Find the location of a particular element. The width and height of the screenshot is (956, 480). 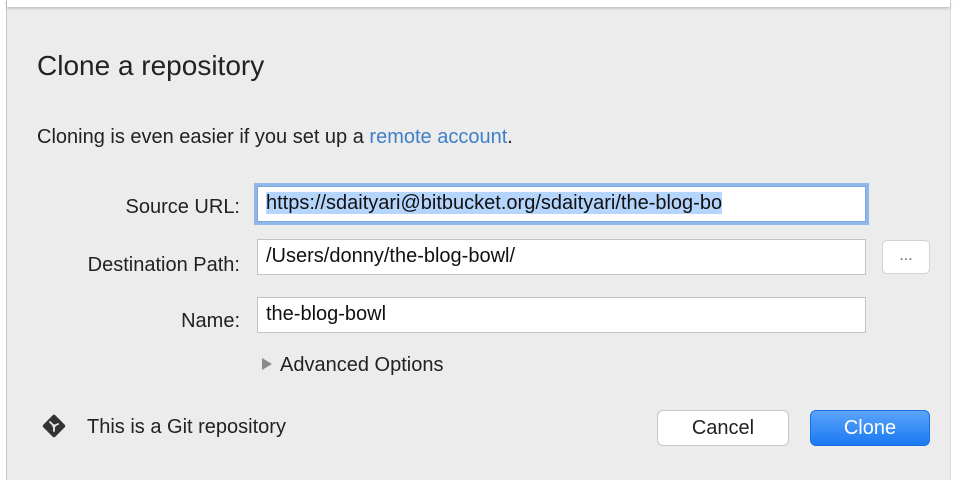

repository-type-text: This is a Git repository is located at coordinates (186, 427).